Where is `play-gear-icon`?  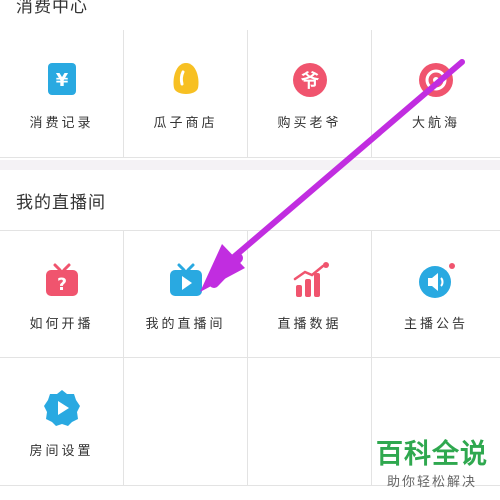
play-gear-icon is located at coordinates (62, 408).